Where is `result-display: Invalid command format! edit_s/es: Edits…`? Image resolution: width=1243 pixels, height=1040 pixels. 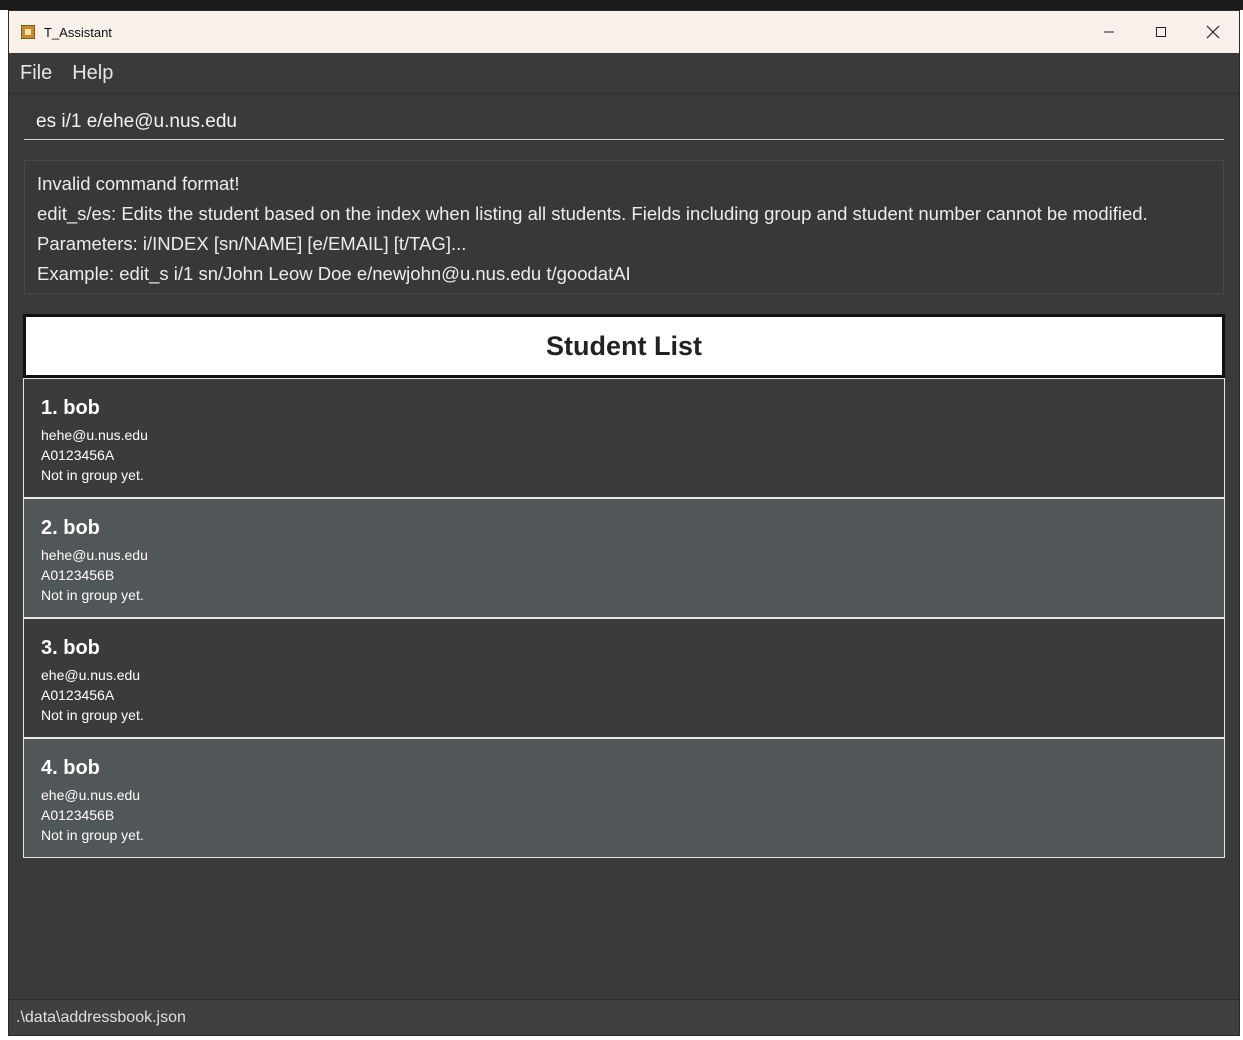 result-display: Invalid command format! edit_s/es: Edits… is located at coordinates (624, 227).